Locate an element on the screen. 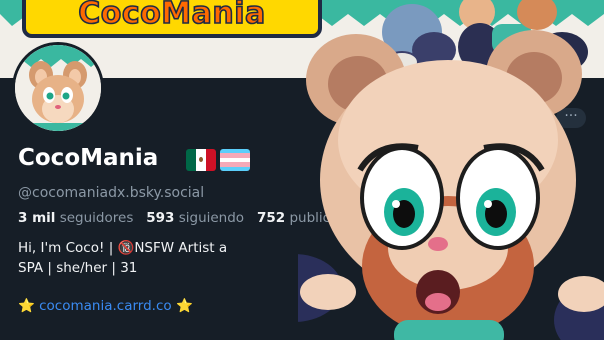 The width and height of the screenshot is (604, 340). name-flags is located at coordinates (218, 160).